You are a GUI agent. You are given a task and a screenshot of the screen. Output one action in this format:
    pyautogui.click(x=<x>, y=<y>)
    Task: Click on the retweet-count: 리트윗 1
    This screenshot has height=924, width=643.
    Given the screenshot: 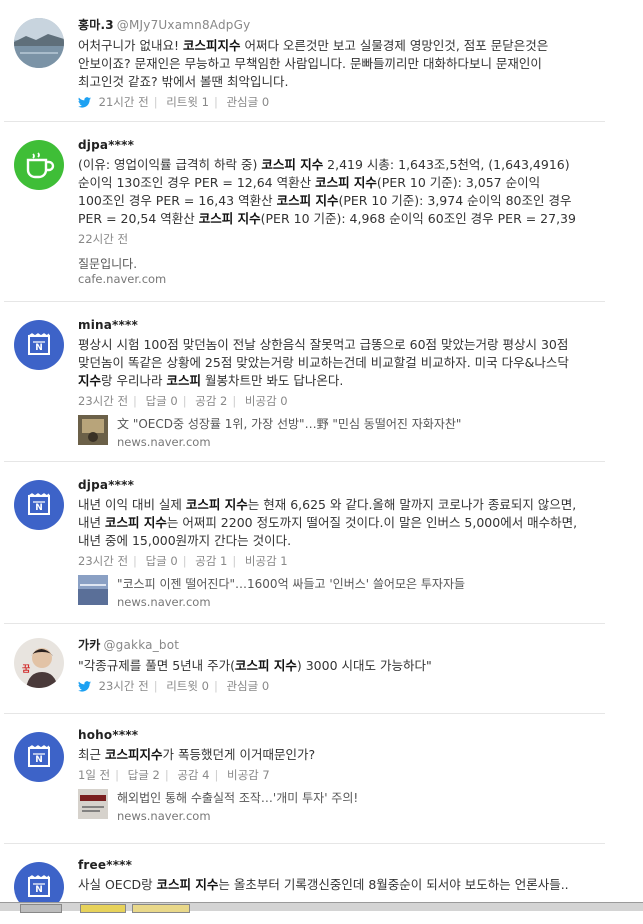 What is the action you would take?
    pyautogui.click(x=187, y=102)
    